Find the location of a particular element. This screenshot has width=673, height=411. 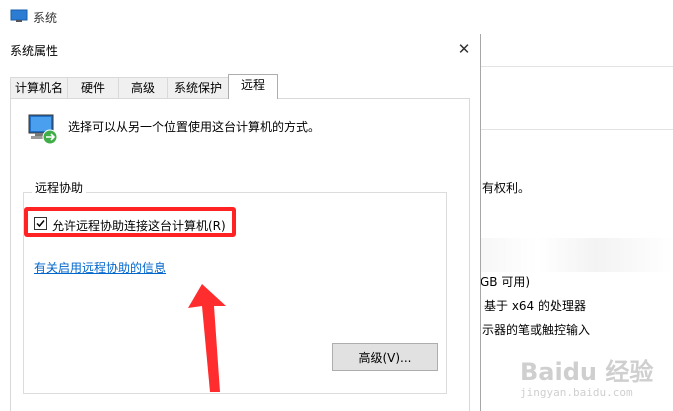

background-window-titlebar: 系统 is located at coordinates (336, 17).